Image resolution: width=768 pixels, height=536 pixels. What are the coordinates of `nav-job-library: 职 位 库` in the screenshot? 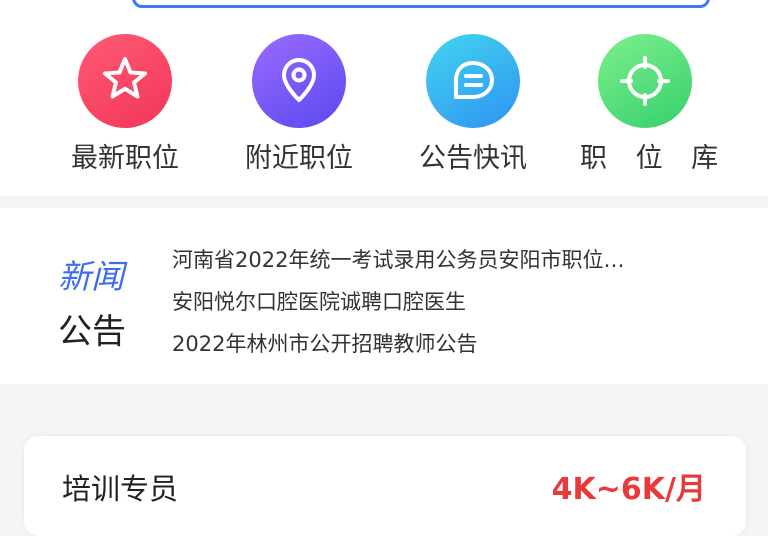 It's located at (645, 107).